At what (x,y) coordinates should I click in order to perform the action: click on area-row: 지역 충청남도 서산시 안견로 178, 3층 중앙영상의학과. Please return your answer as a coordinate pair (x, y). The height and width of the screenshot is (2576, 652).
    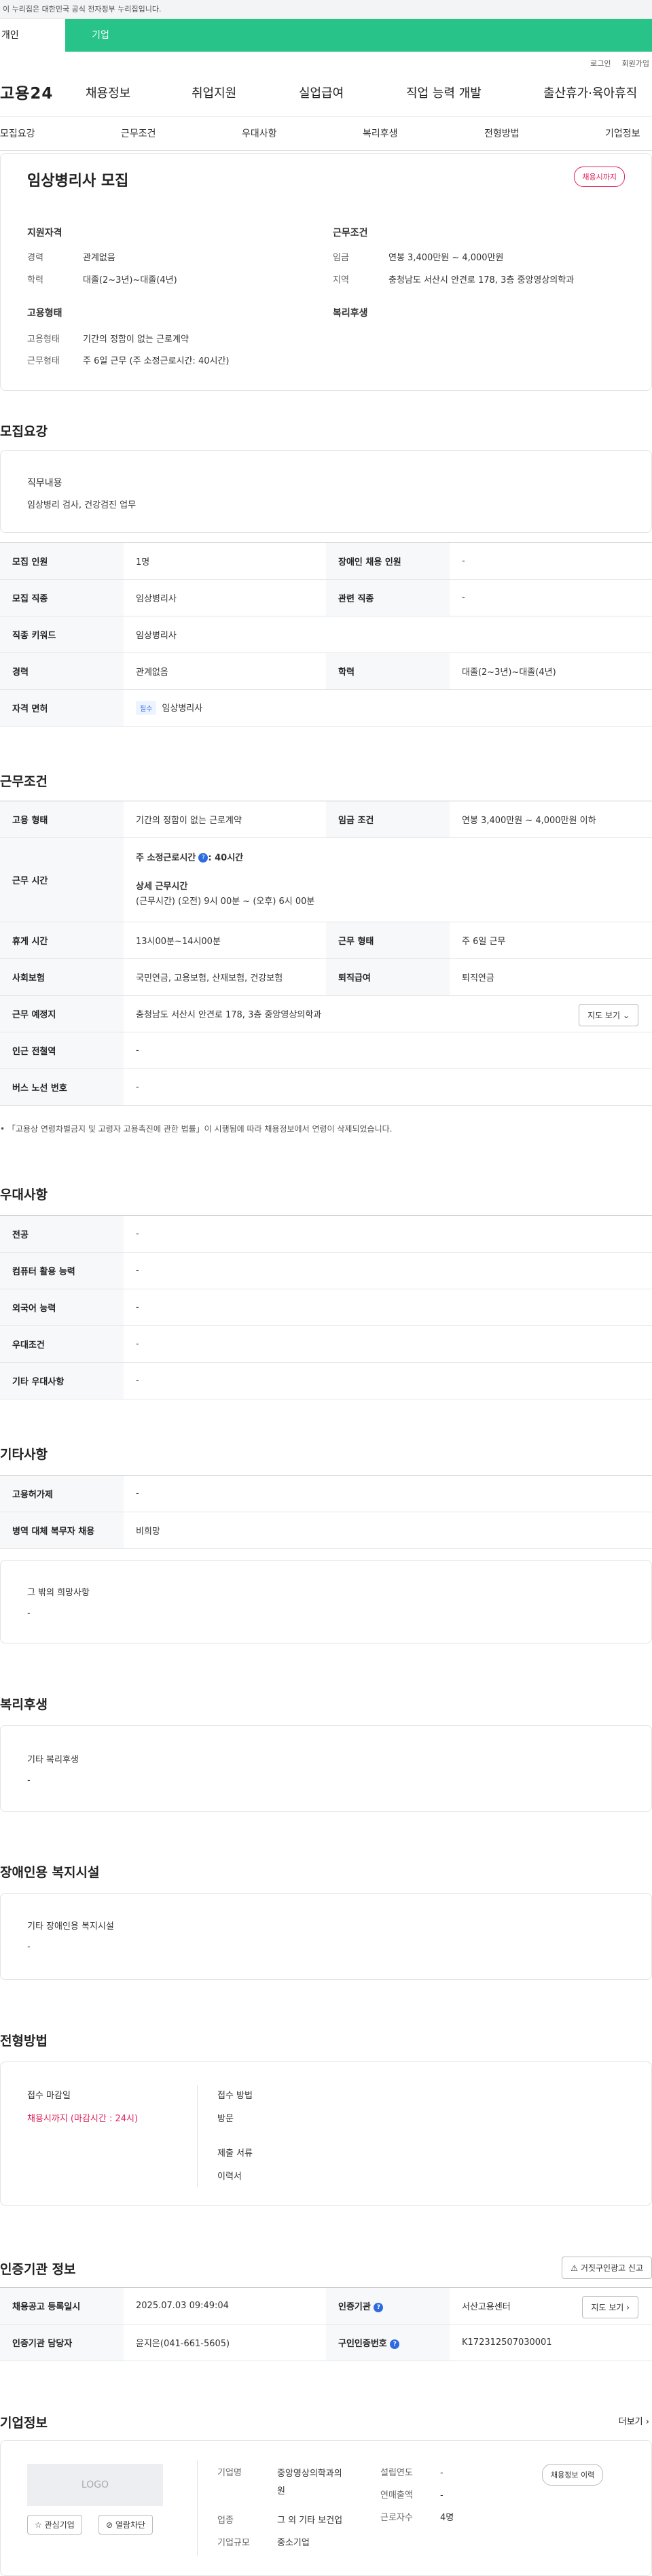
    Looking at the image, I should click on (454, 280).